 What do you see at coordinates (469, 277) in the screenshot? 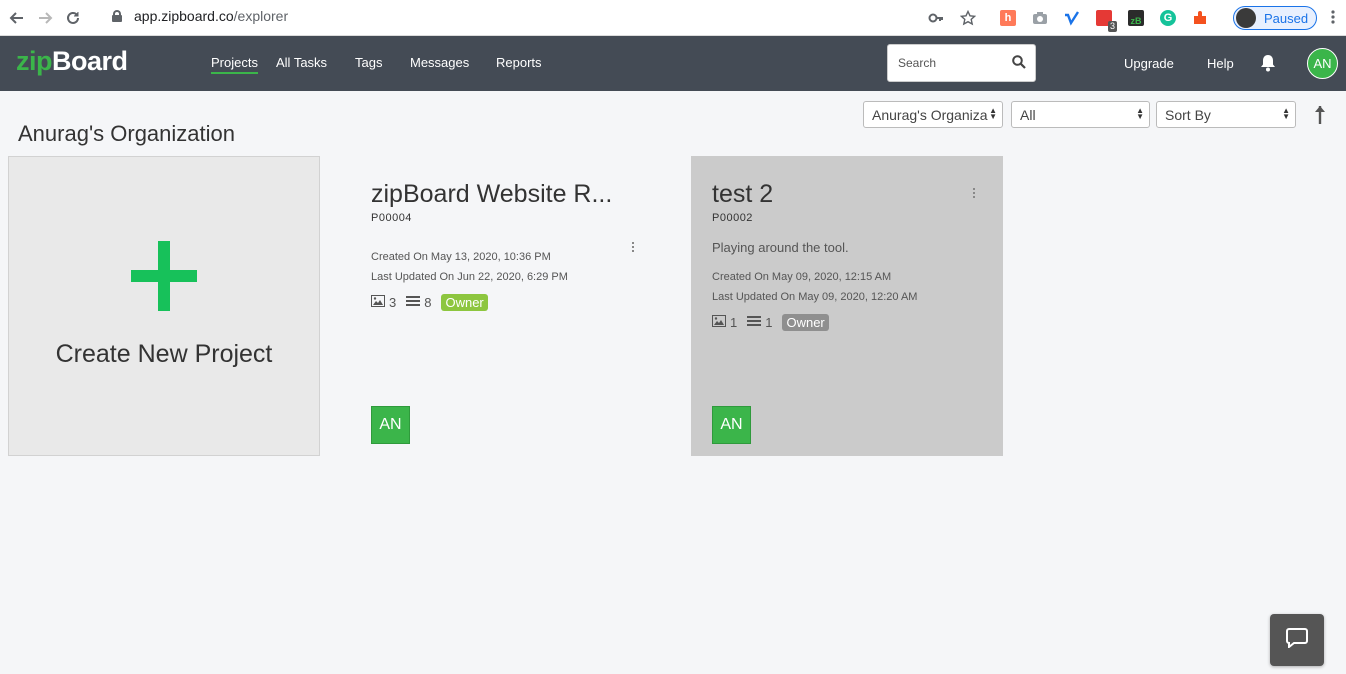
I see `updated-date: Last Updated On Jun 22, 2020, 6:29 PM` at bounding box center [469, 277].